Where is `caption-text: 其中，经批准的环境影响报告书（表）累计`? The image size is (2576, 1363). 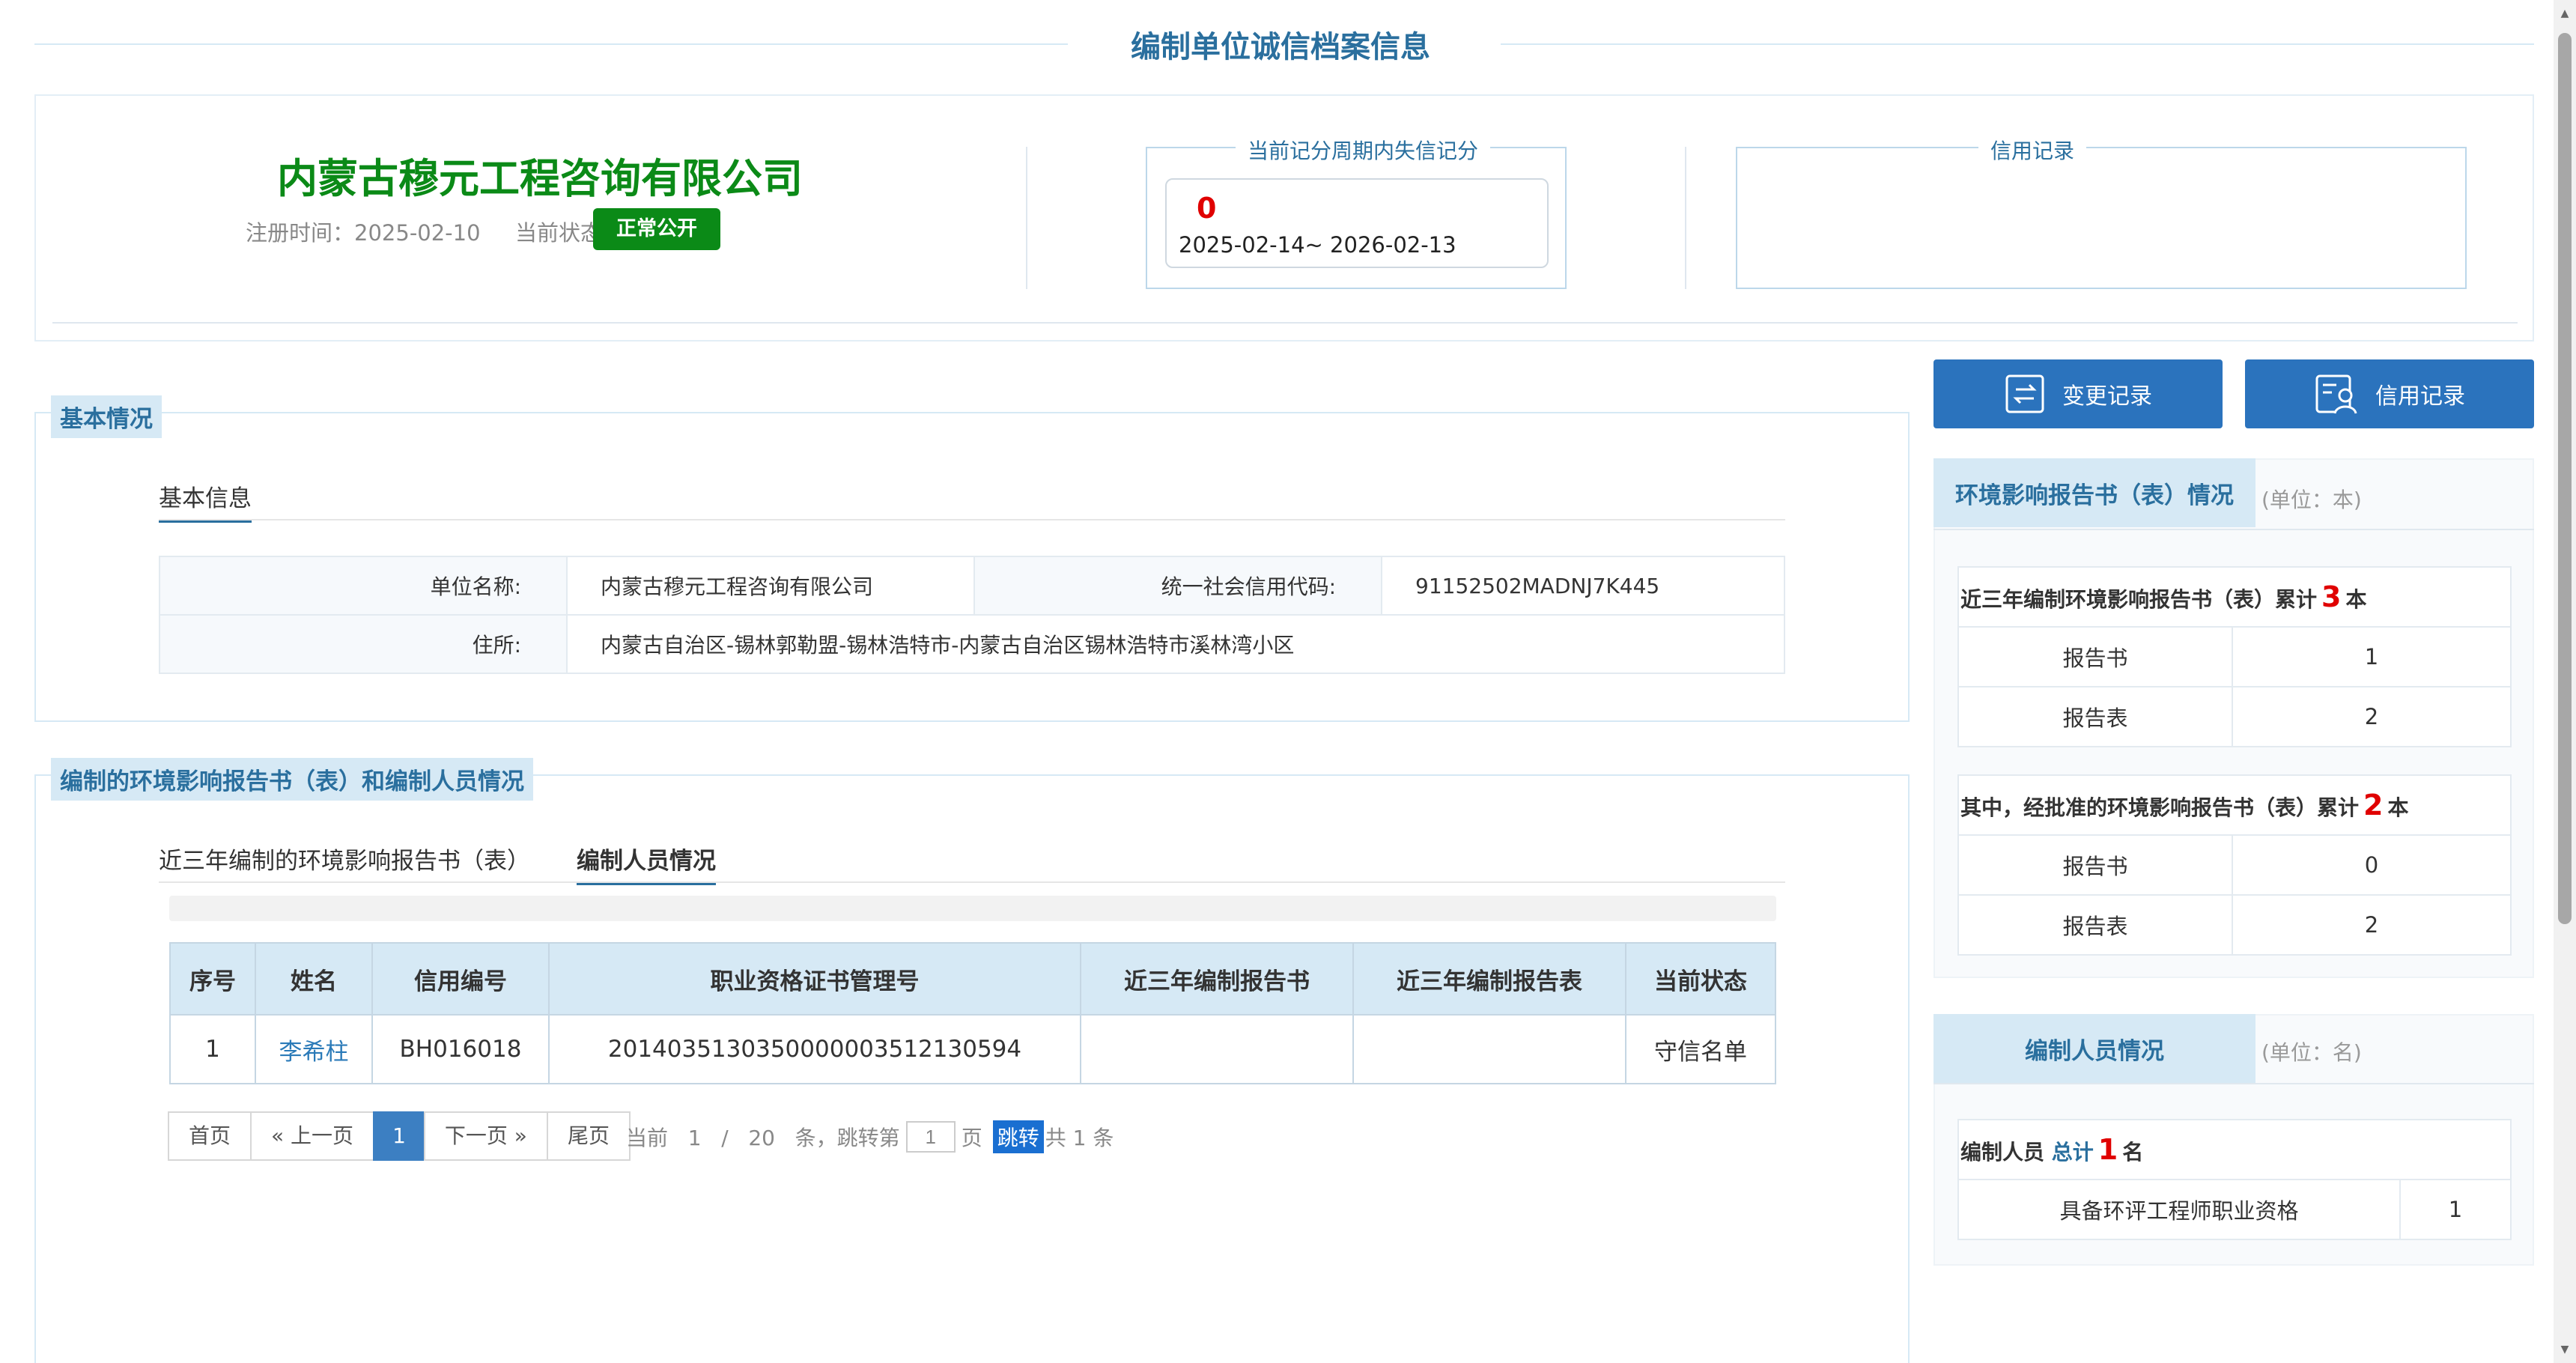 caption-text: 其中，经批准的环境影响报告书（表）累计 is located at coordinates (2160, 807).